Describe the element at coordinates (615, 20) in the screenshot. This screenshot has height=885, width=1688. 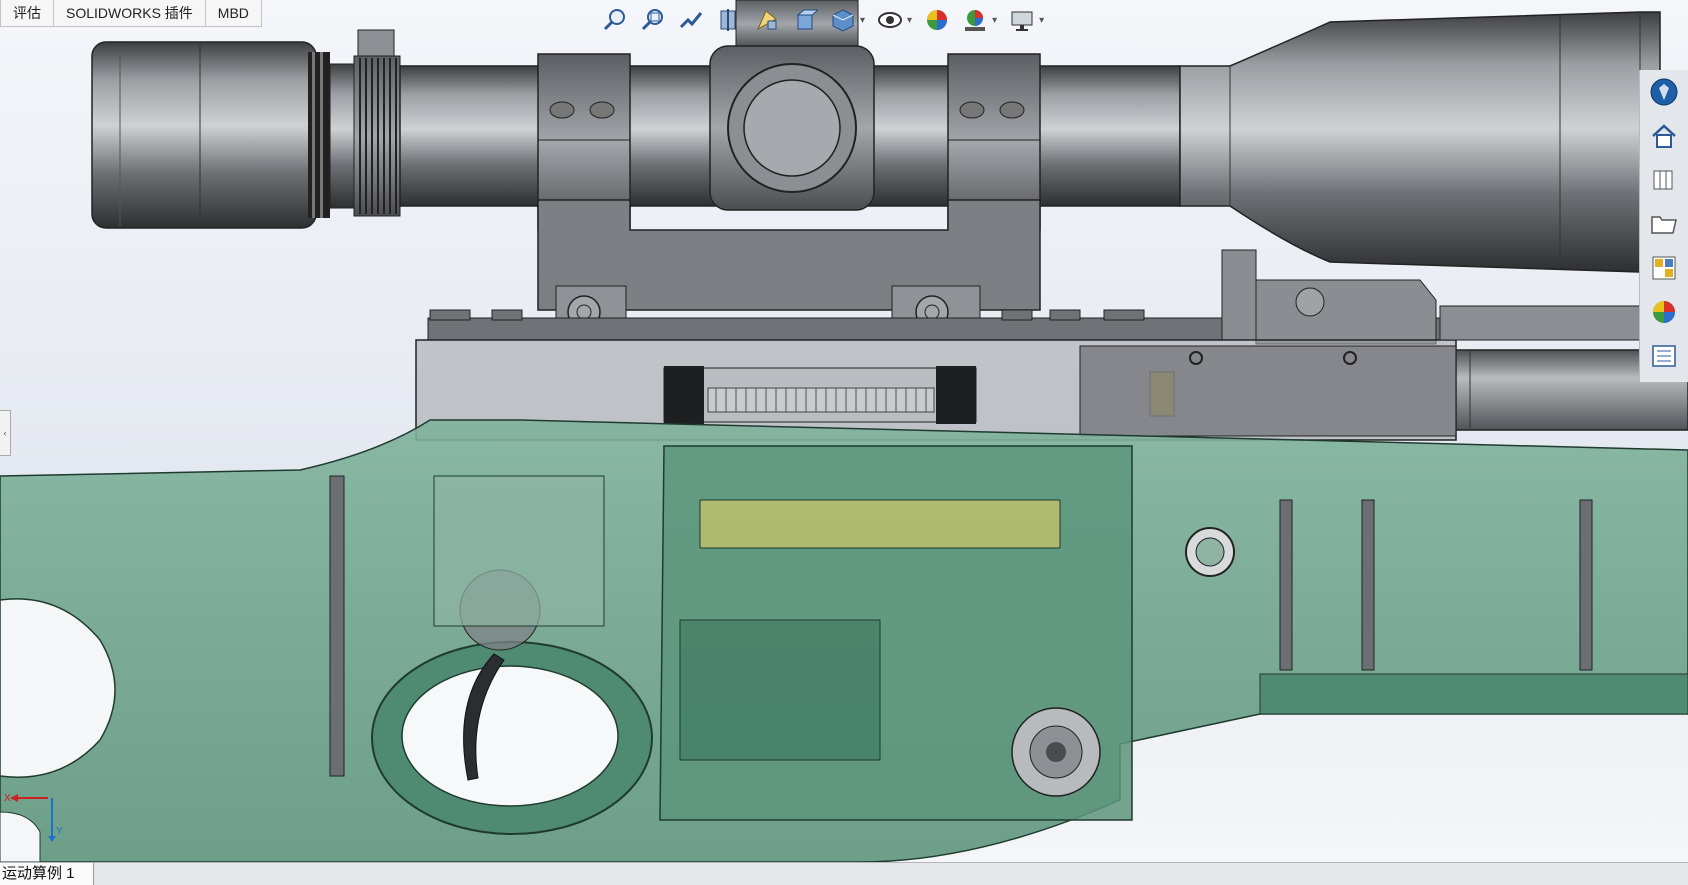
I see `zoom-to-fit-icon` at that location.